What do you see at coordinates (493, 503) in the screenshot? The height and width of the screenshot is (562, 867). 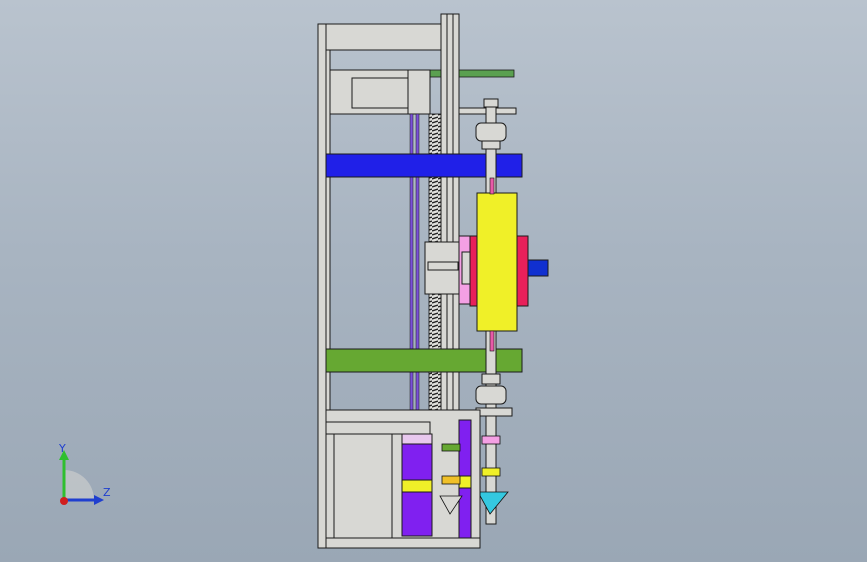 I see `shaft-tip-cyan` at bounding box center [493, 503].